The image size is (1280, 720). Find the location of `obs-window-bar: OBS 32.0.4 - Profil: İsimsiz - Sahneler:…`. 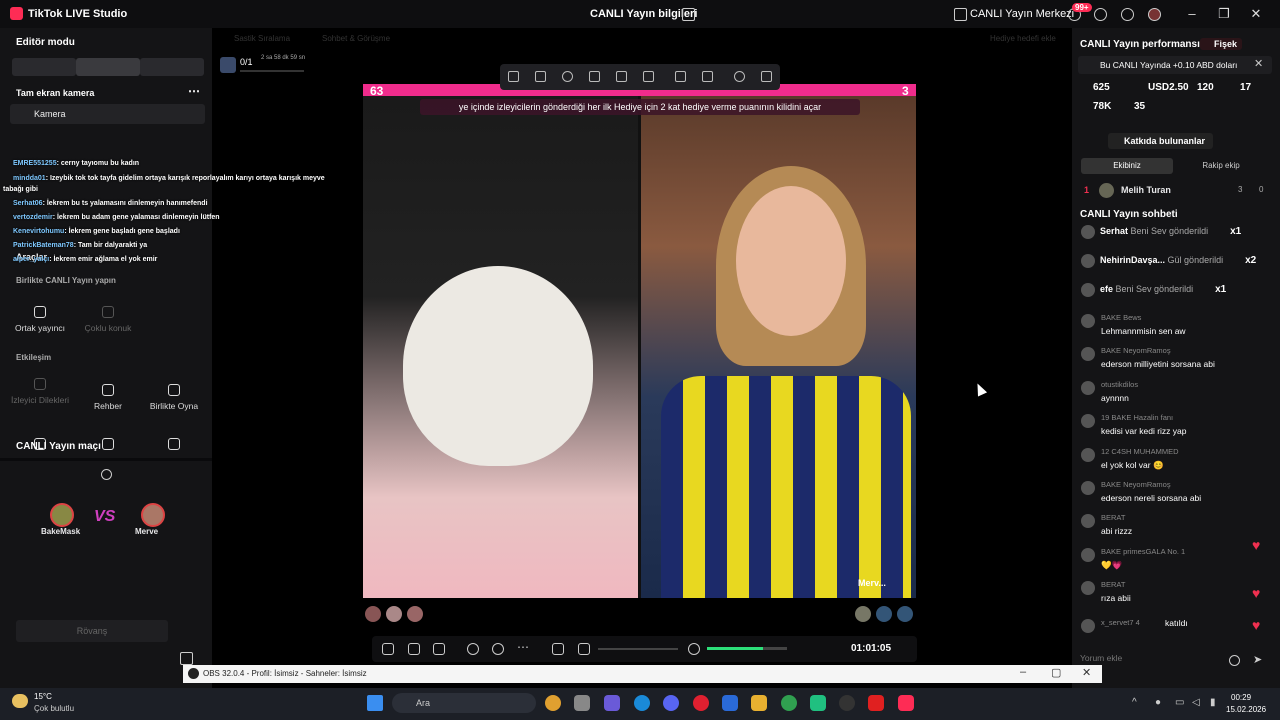

obs-window-bar: OBS 32.0.4 - Profil: İsimsiz - Sahneler:… is located at coordinates (642, 674).